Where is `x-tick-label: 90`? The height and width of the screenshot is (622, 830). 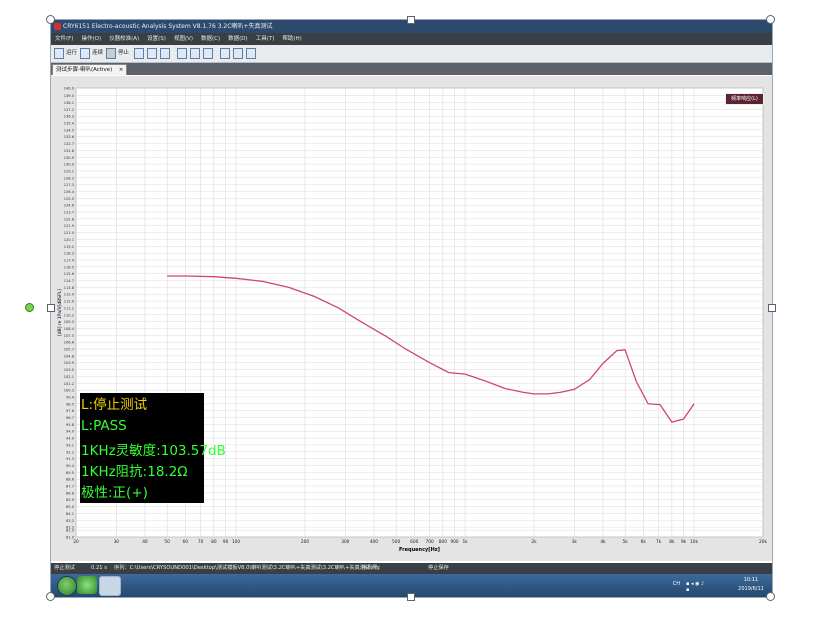 x-tick-label: 90 is located at coordinates (226, 542).